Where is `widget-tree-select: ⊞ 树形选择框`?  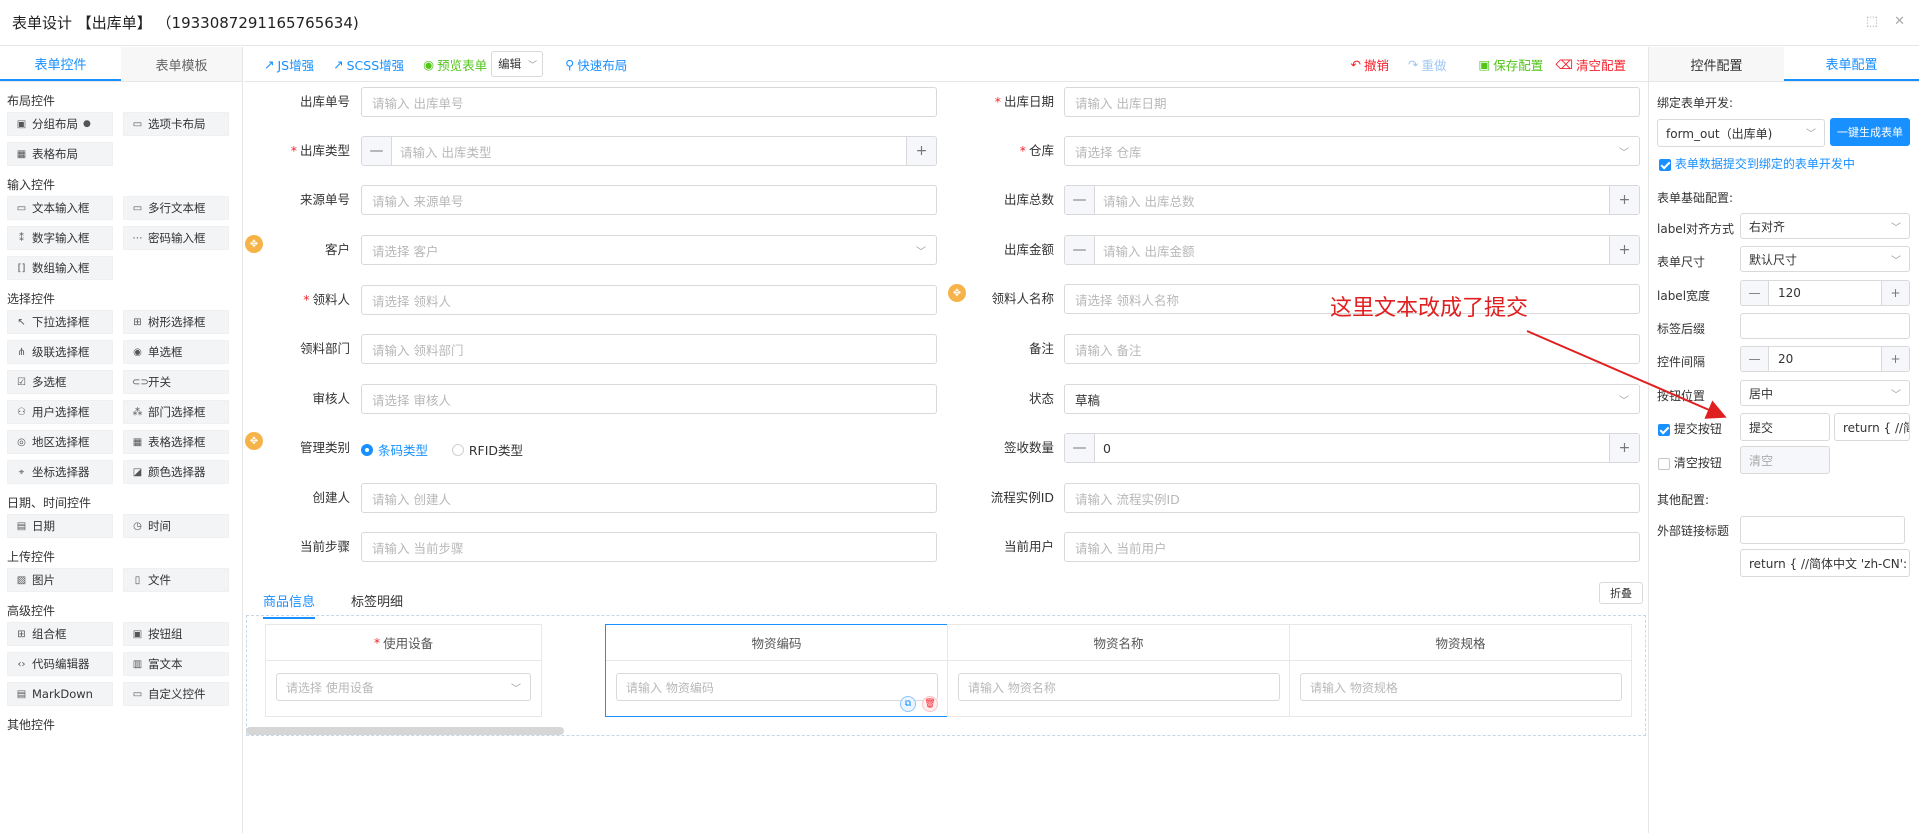
widget-tree-select: ⊞ 树形选择框 is located at coordinates (176, 322).